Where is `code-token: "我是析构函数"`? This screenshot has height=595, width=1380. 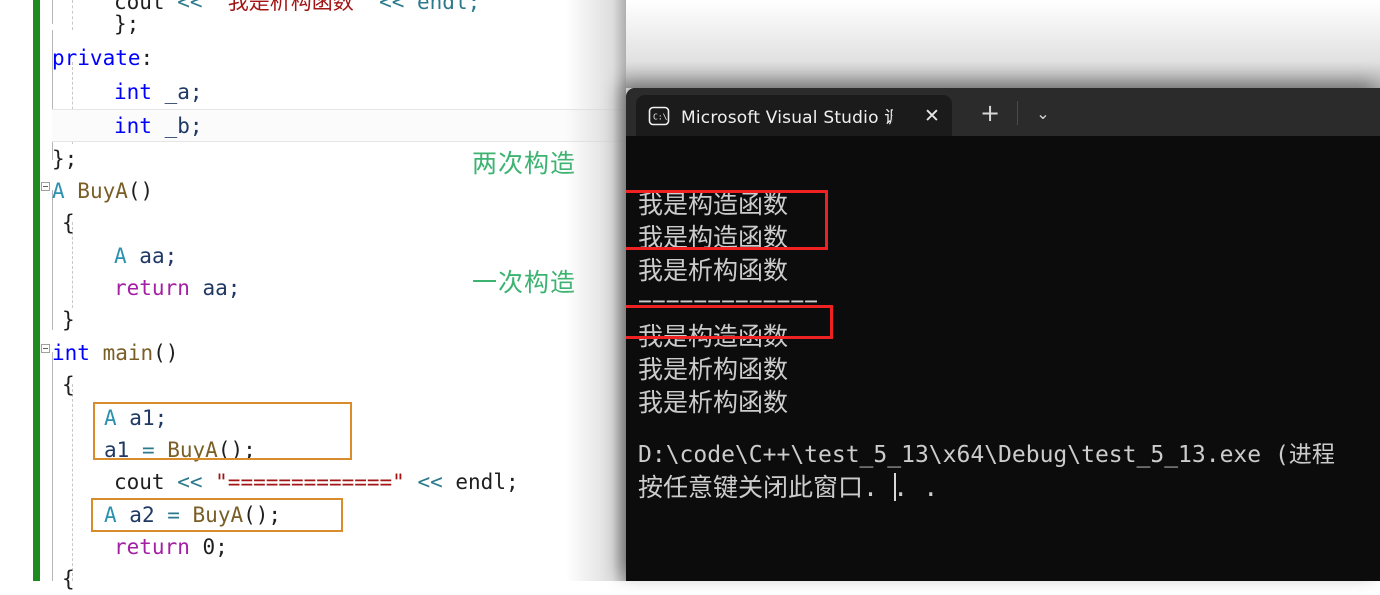 code-token: "我是析构函数" is located at coordinates (291, 7).